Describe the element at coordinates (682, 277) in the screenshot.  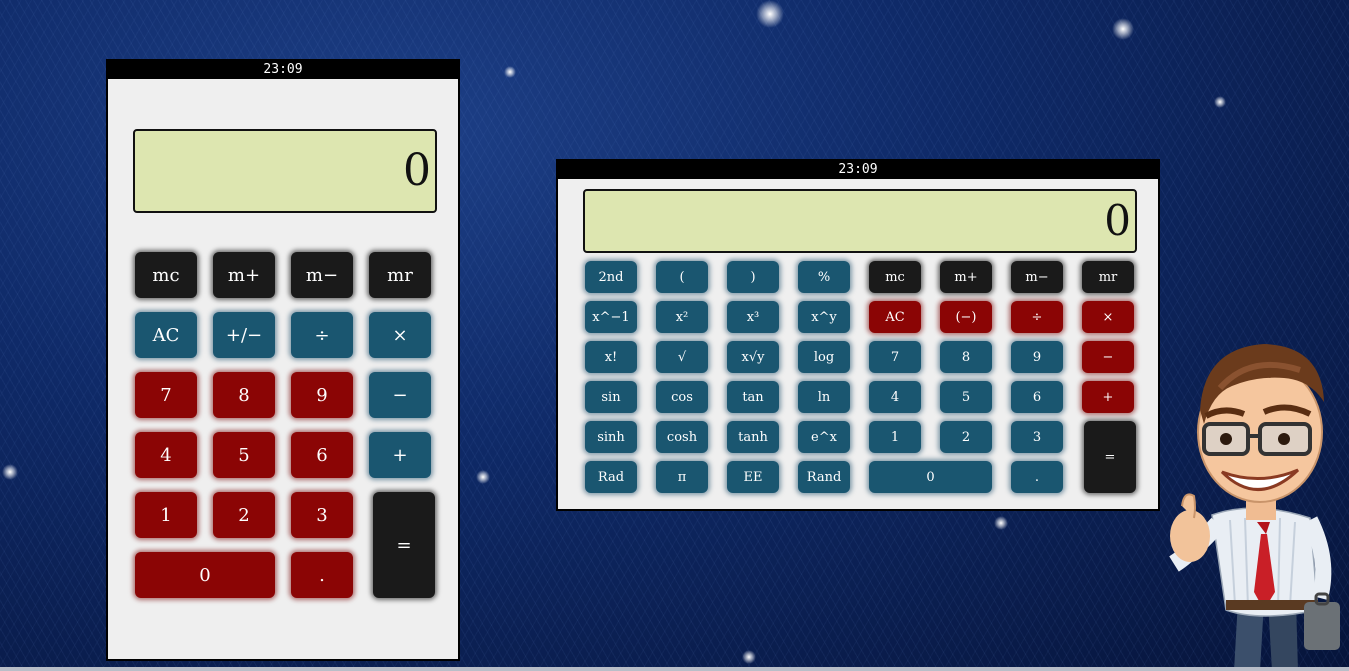
I see `left-paren-button: (` at that location.